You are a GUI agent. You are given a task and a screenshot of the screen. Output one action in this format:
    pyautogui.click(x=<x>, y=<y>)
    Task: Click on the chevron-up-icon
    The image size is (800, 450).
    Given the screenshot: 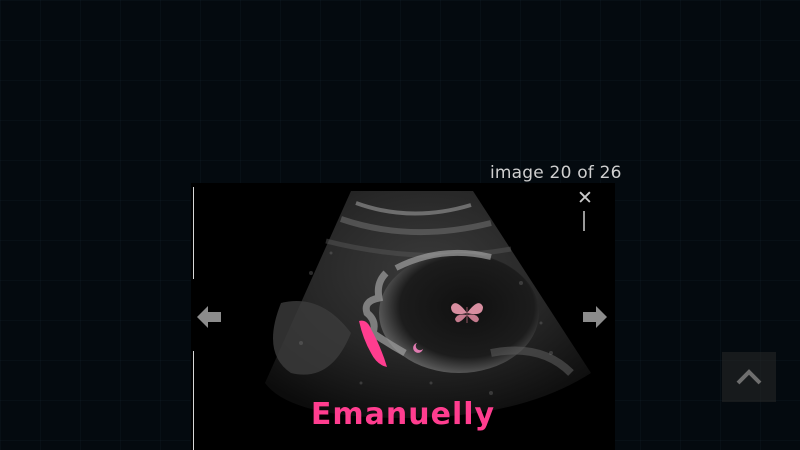 What is the action you would take?
    pyautogui.click(x=749, y=377)
    